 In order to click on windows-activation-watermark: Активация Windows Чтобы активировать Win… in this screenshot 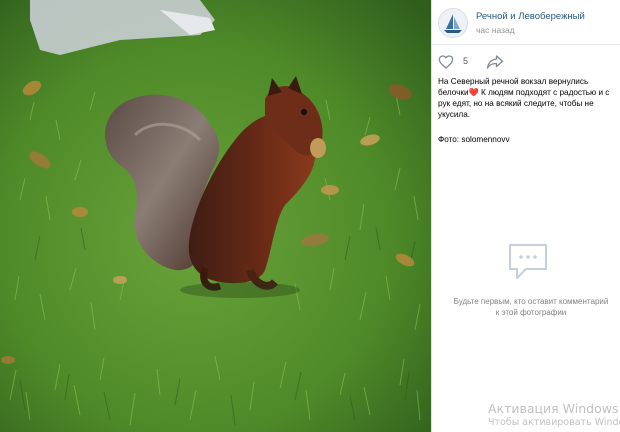, I will do `click(554, 415)`.